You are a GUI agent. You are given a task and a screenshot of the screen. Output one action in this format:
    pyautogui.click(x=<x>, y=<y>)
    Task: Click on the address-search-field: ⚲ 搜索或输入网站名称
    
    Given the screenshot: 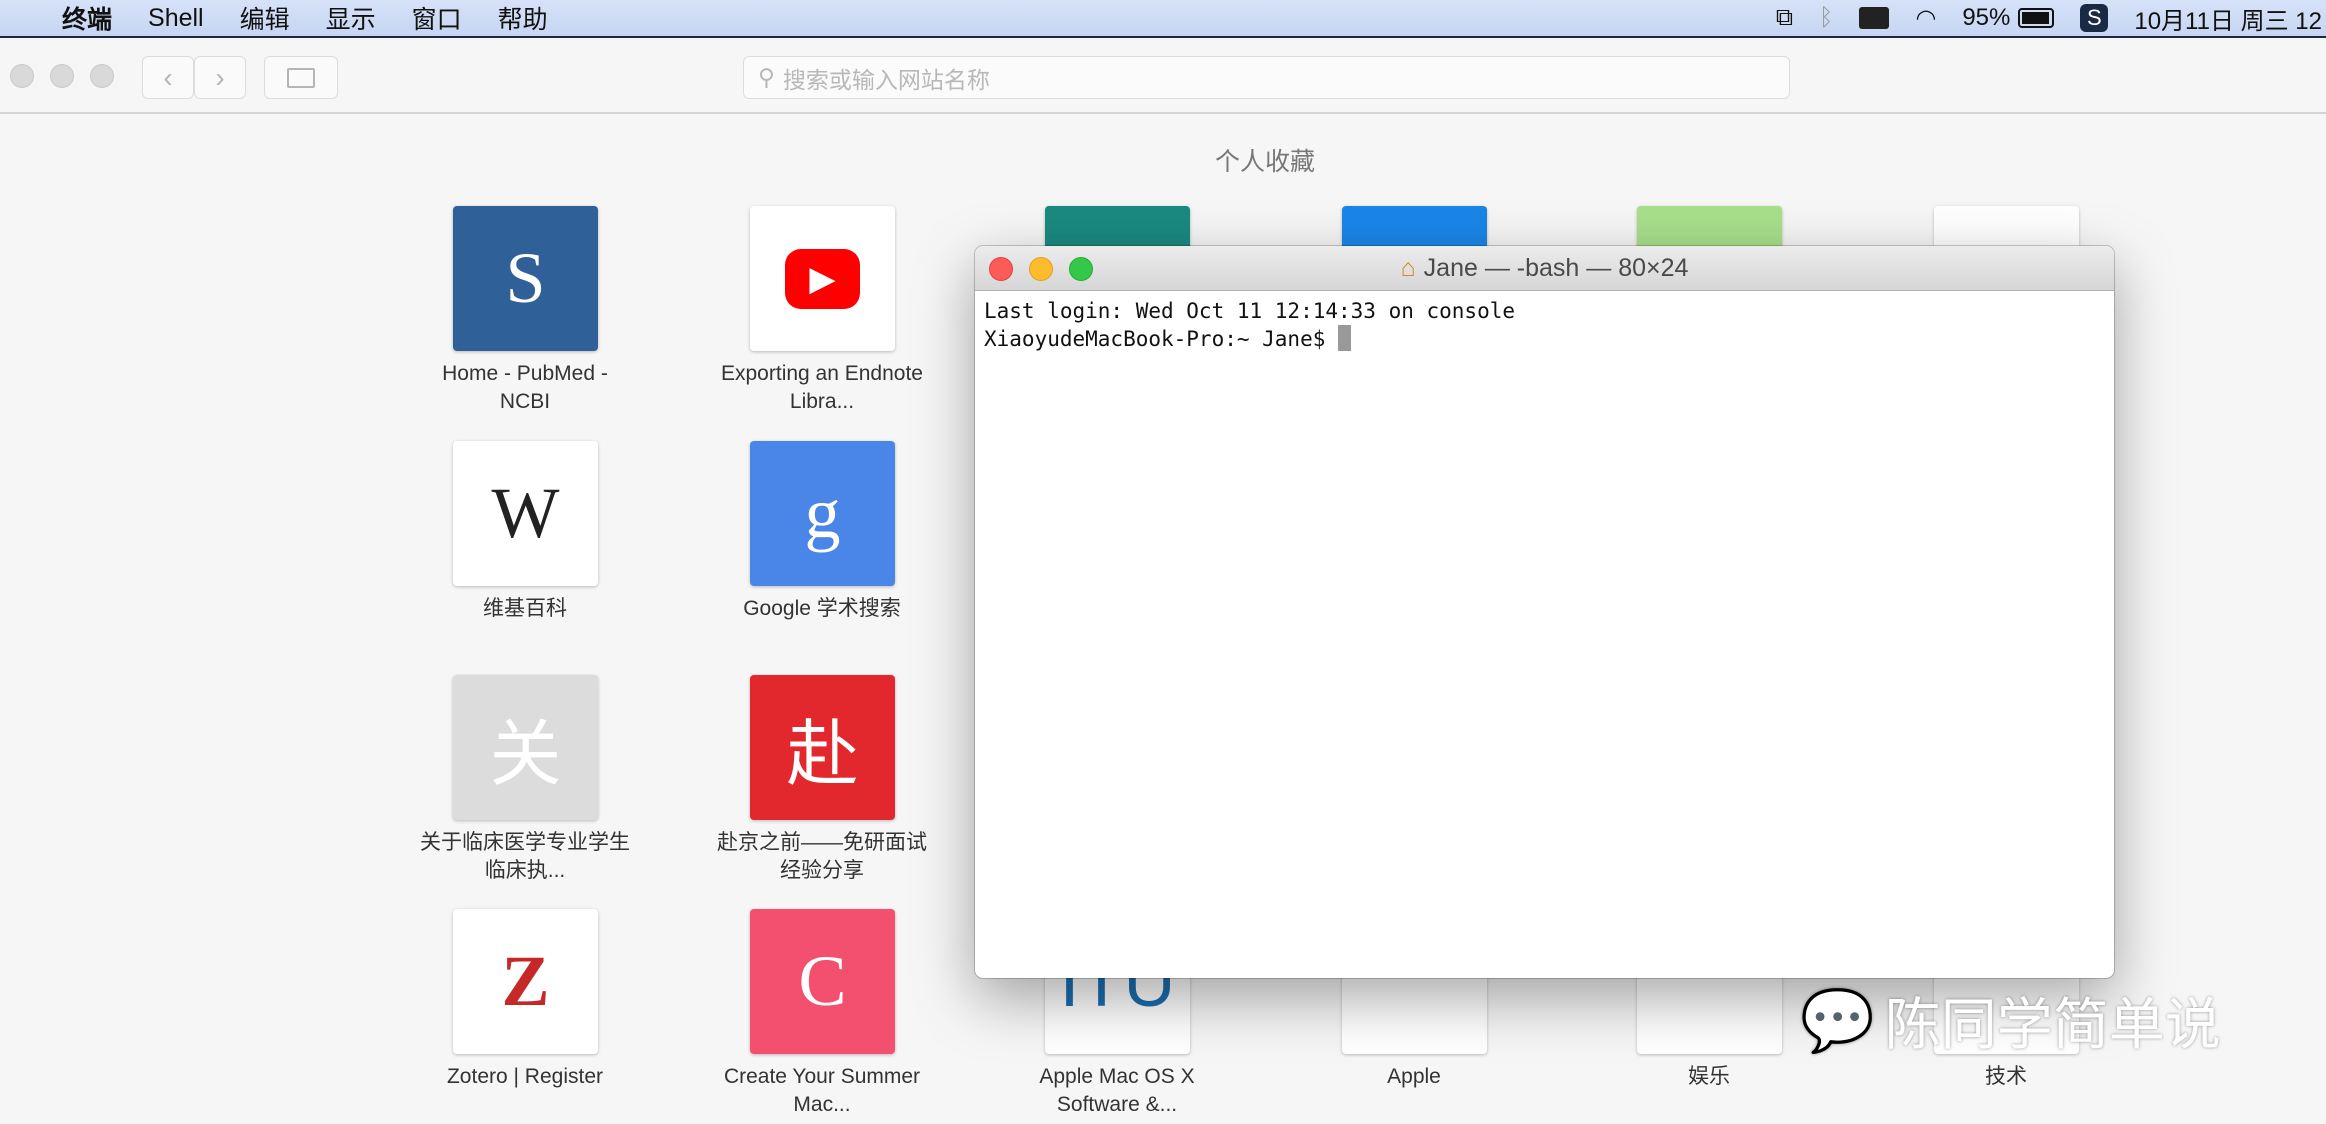 What is the action you would take?
    pyautogui.click(x=1266, y=77)
    